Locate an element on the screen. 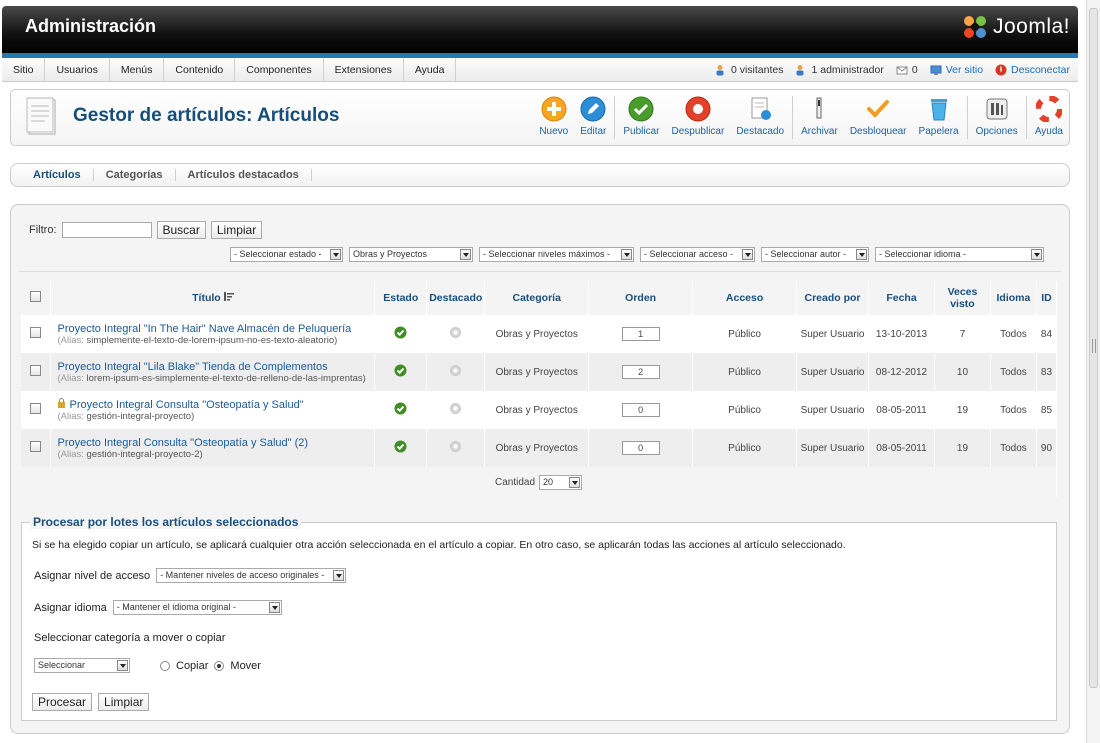 The image size is (1100, 743). access-header: Acceso is located at coordinates (745, 298).